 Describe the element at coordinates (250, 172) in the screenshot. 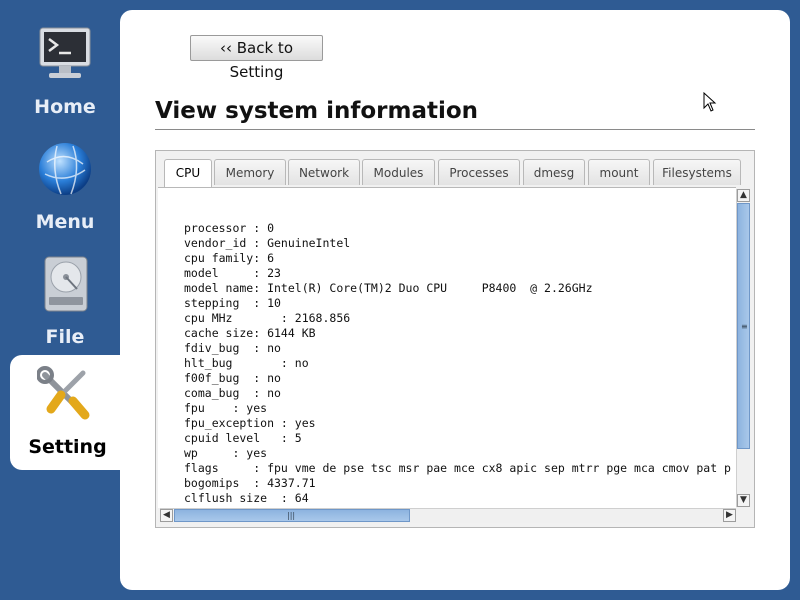

I see `tab-memory: Memory` at that location.